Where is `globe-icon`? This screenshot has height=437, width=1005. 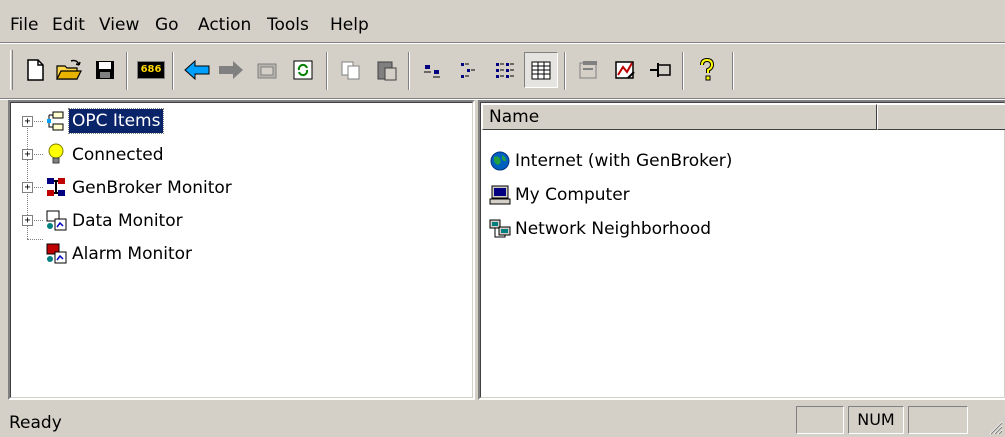 globe-icon is located at coordinates (500, 161).